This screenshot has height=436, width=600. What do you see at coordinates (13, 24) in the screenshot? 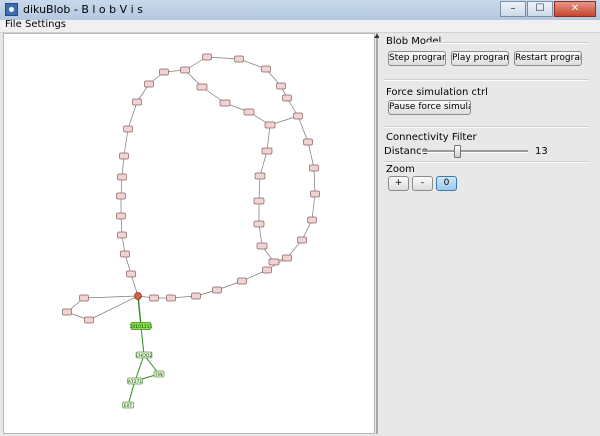
I see `menu-file: File` at bounding box center [13, 24].